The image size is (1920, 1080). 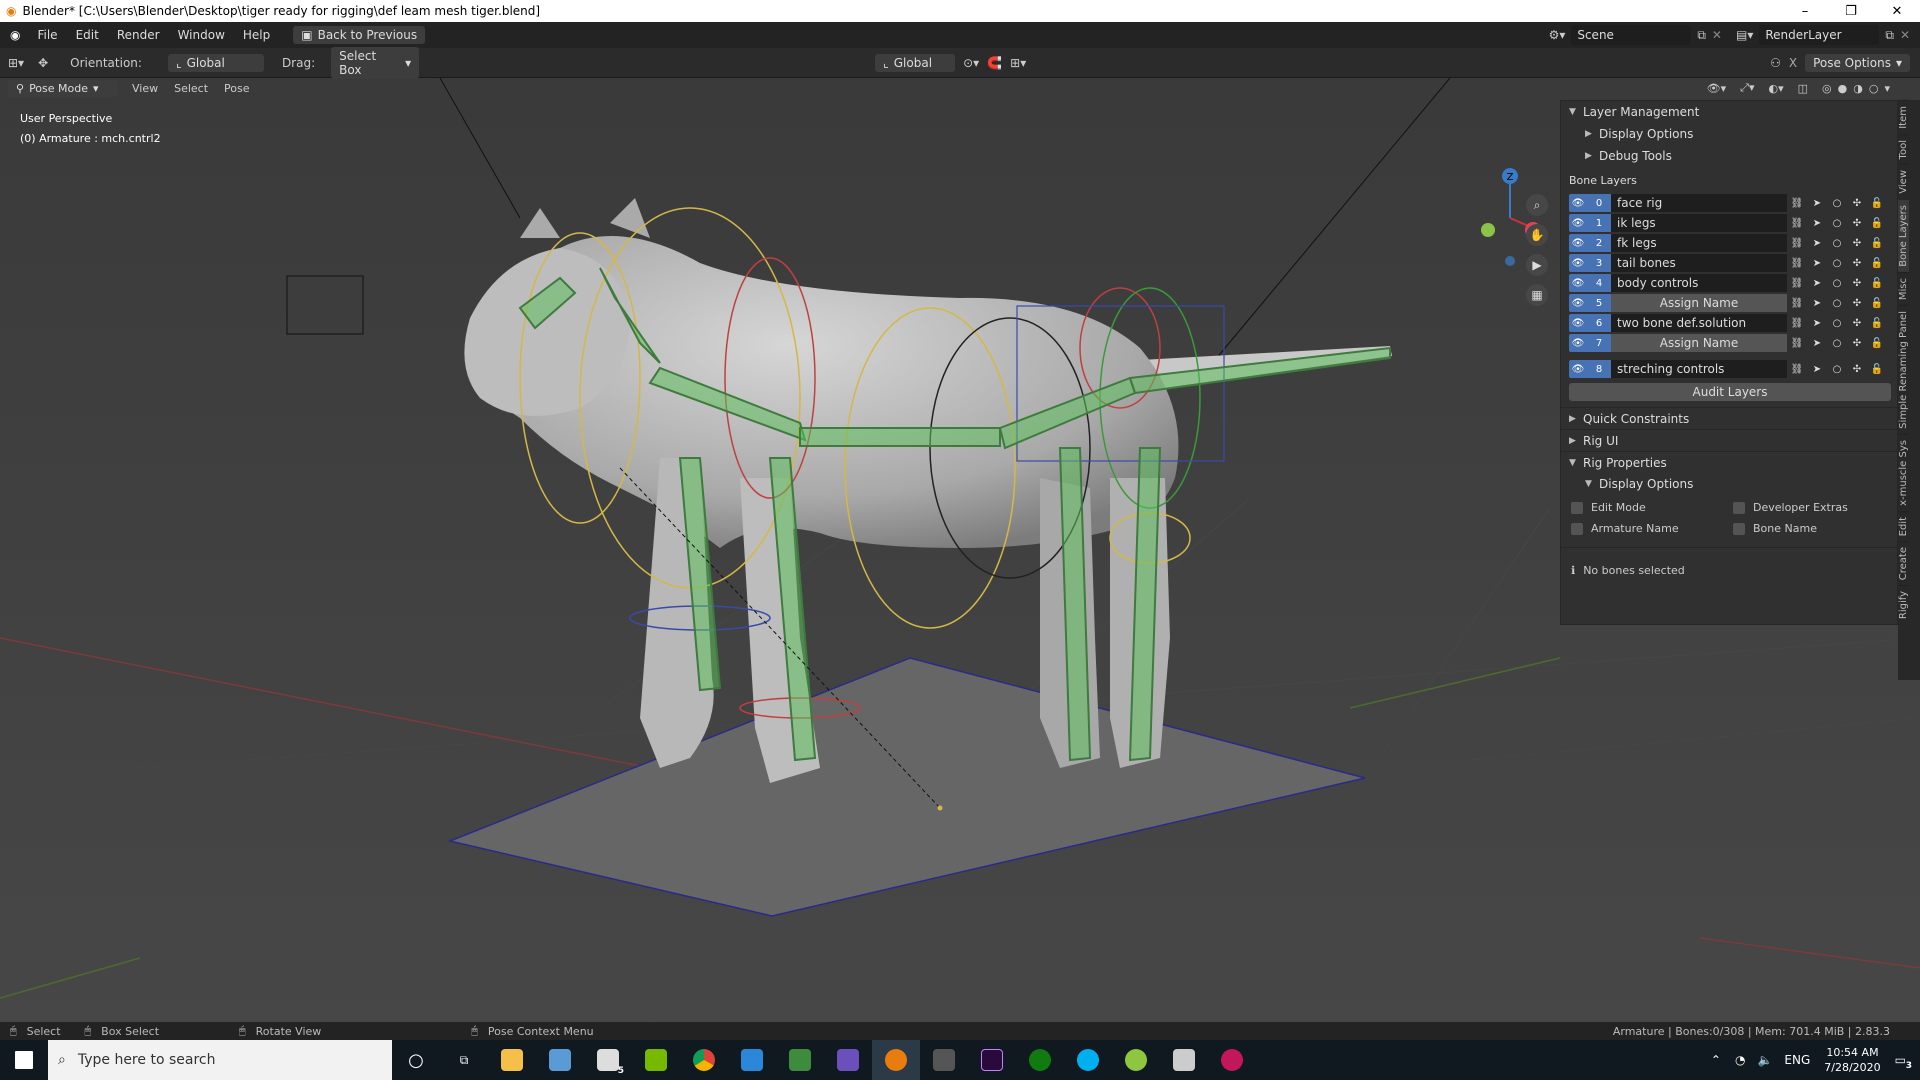 What do you see at coordinates (512, 1060) in the screenshot?
I see `file-explorer-icon` at bounding box center [512, 1060].